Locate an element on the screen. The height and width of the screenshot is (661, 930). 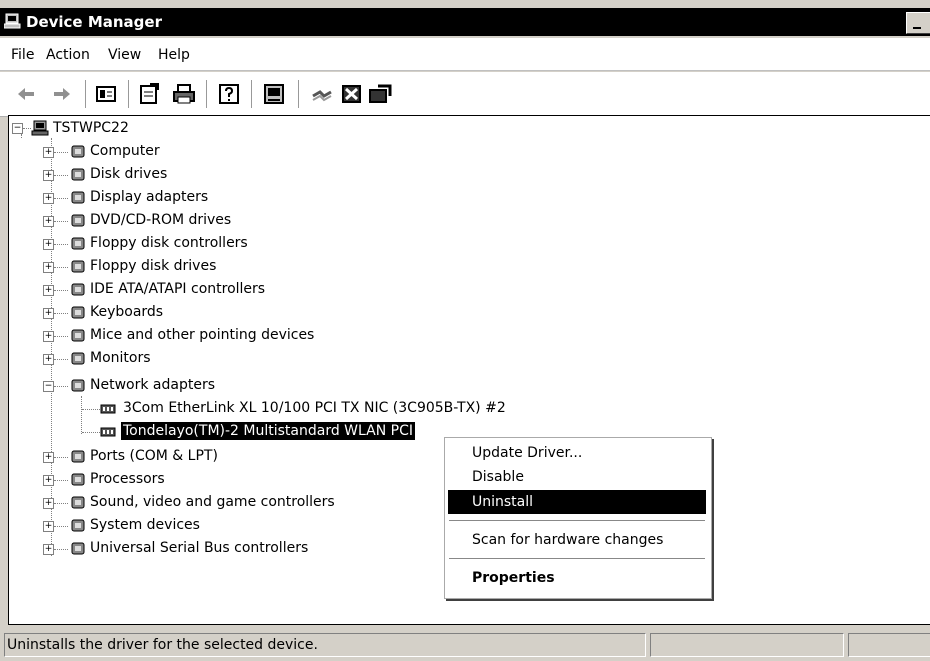
keyboard-icon is located at coordinates (78, 312).